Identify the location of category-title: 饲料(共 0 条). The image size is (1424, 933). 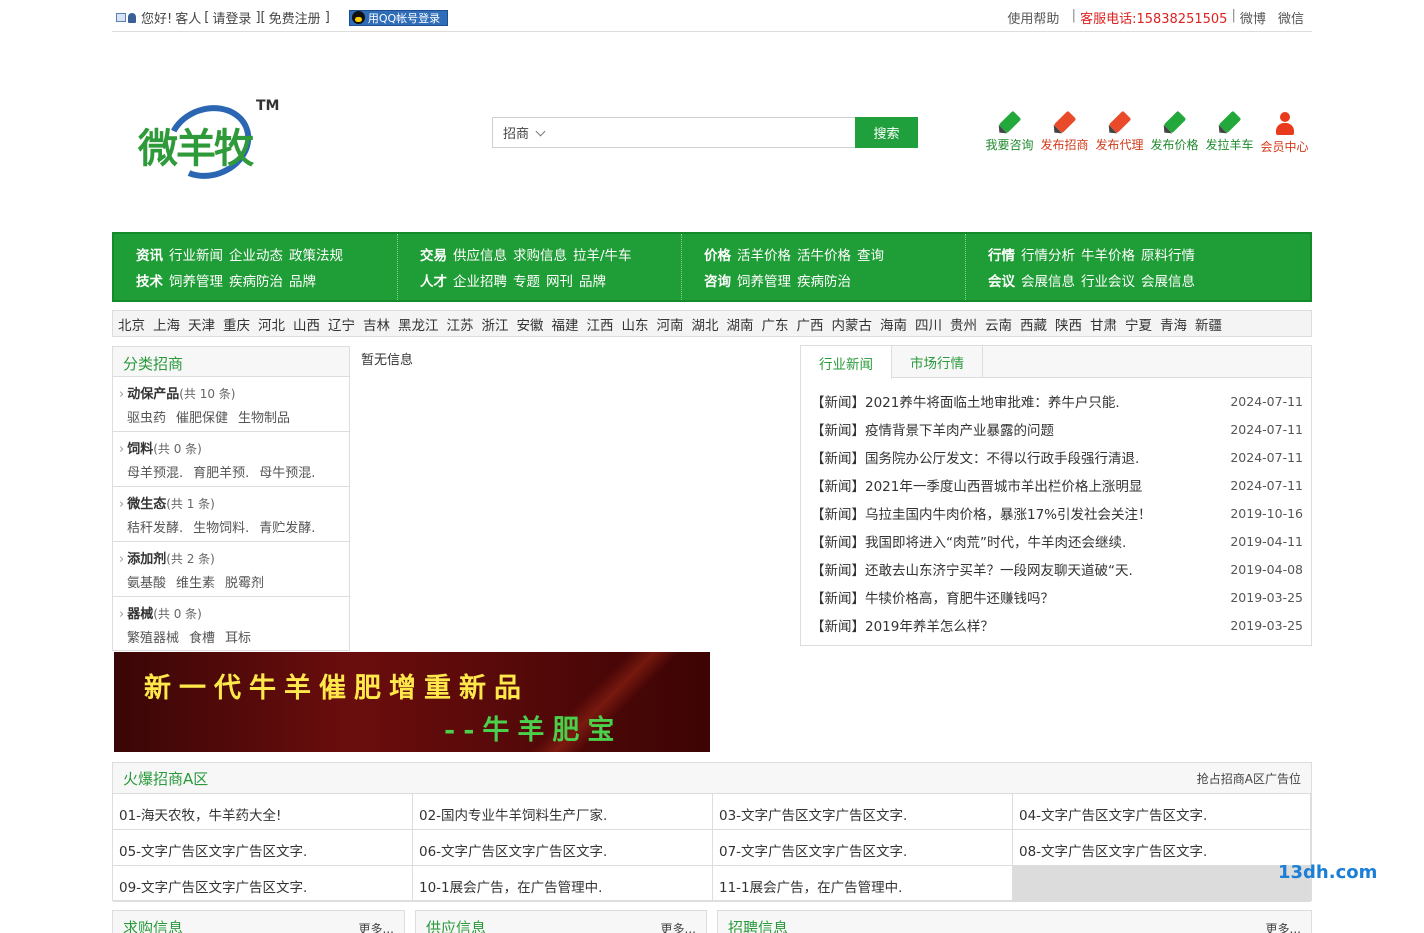
(234, 447).